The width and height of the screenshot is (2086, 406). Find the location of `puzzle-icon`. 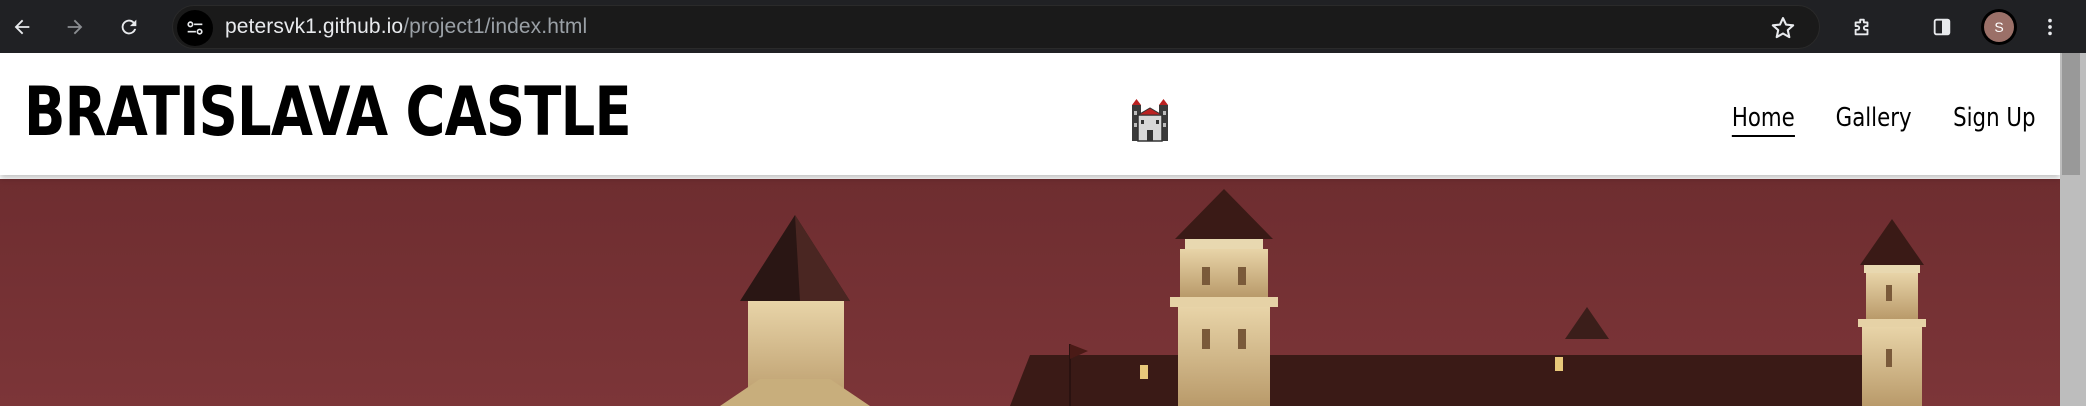

puzzle-icon is located at coordinates (1861, 27).